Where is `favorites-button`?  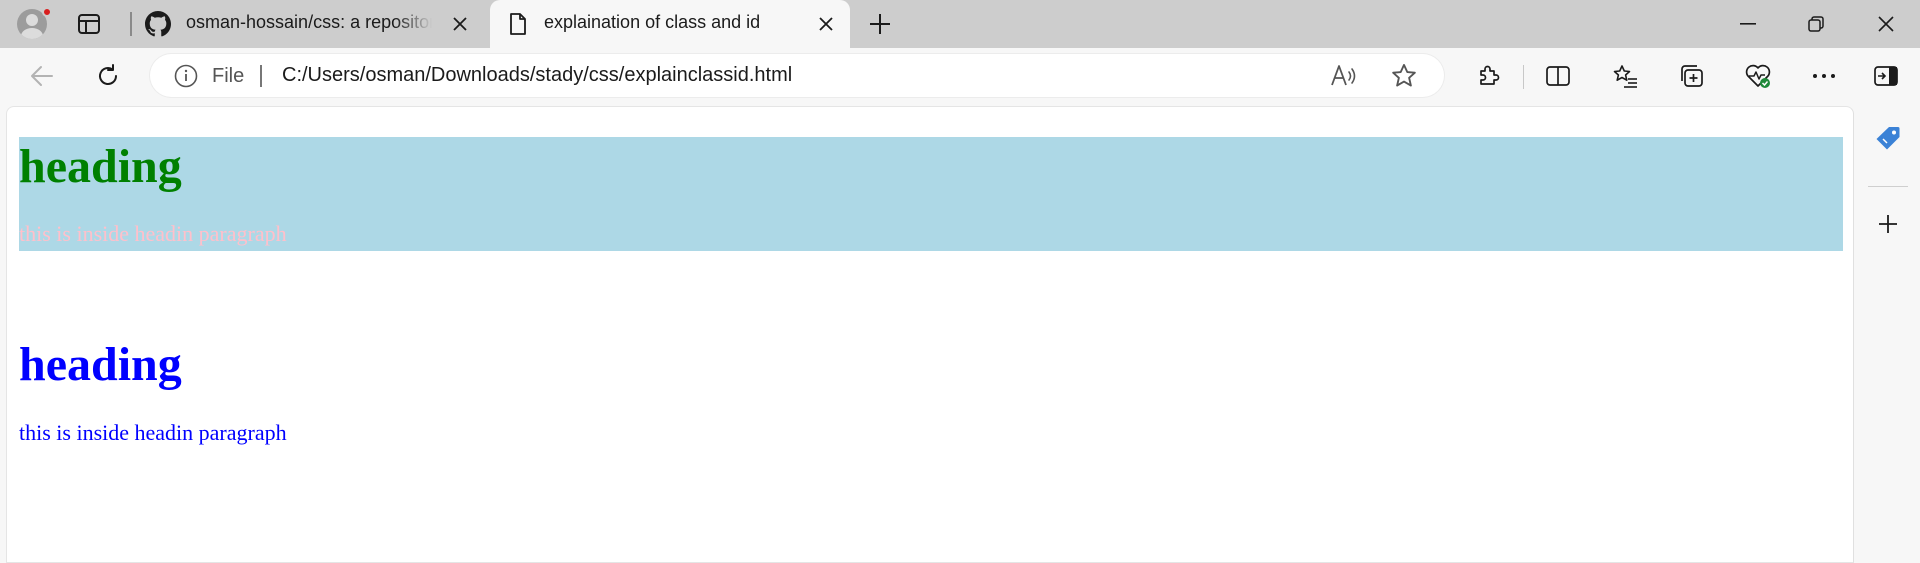
favorites-button is located at coordinates (1625, 76).